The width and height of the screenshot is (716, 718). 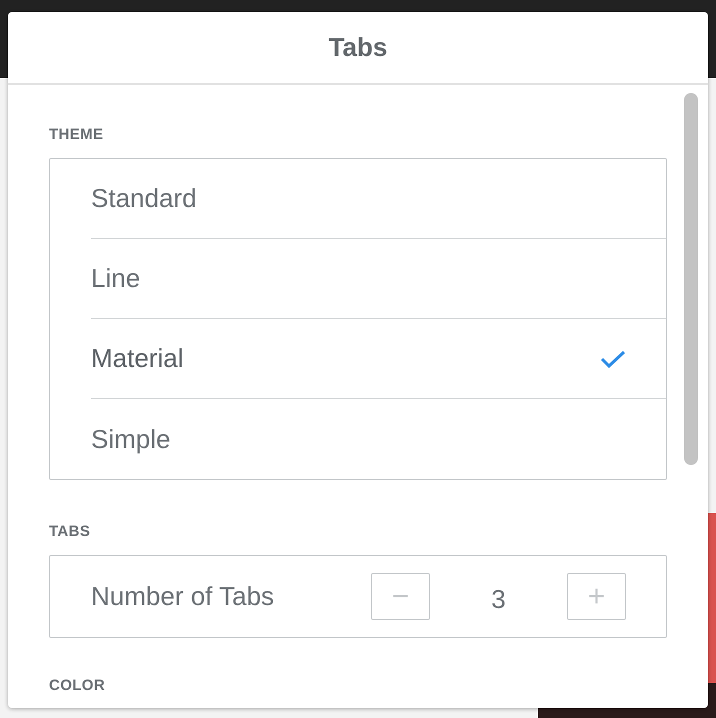 I want to click on section-heading: TABS, so click(x=70, y=531).